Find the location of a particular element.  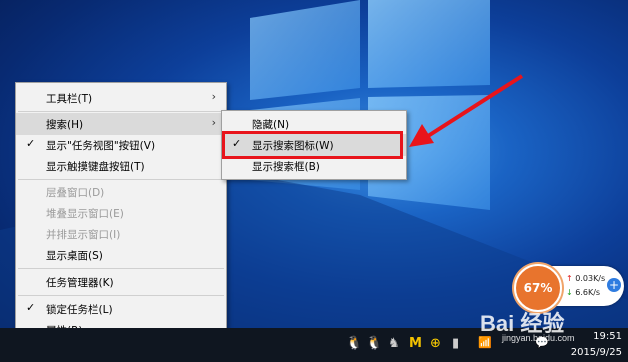

download-arrow-icon: ↓ is located at coordinates (569, 292).